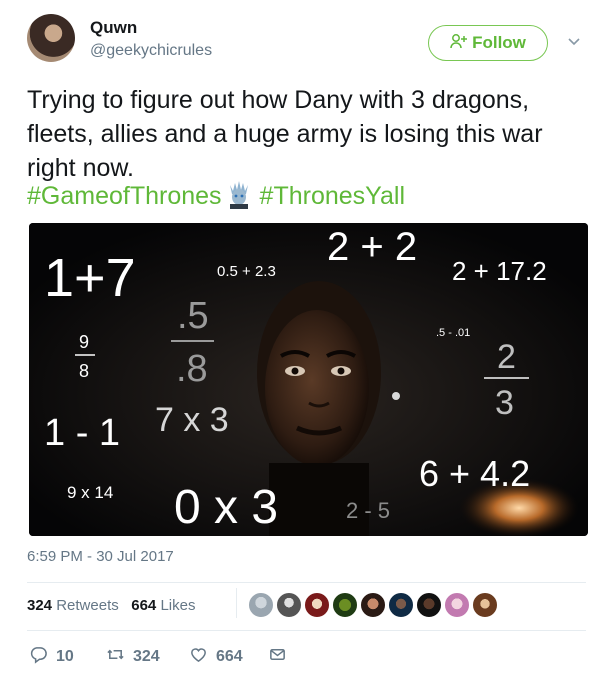  I want to click on chevron-down-icon, so click(574, 41).